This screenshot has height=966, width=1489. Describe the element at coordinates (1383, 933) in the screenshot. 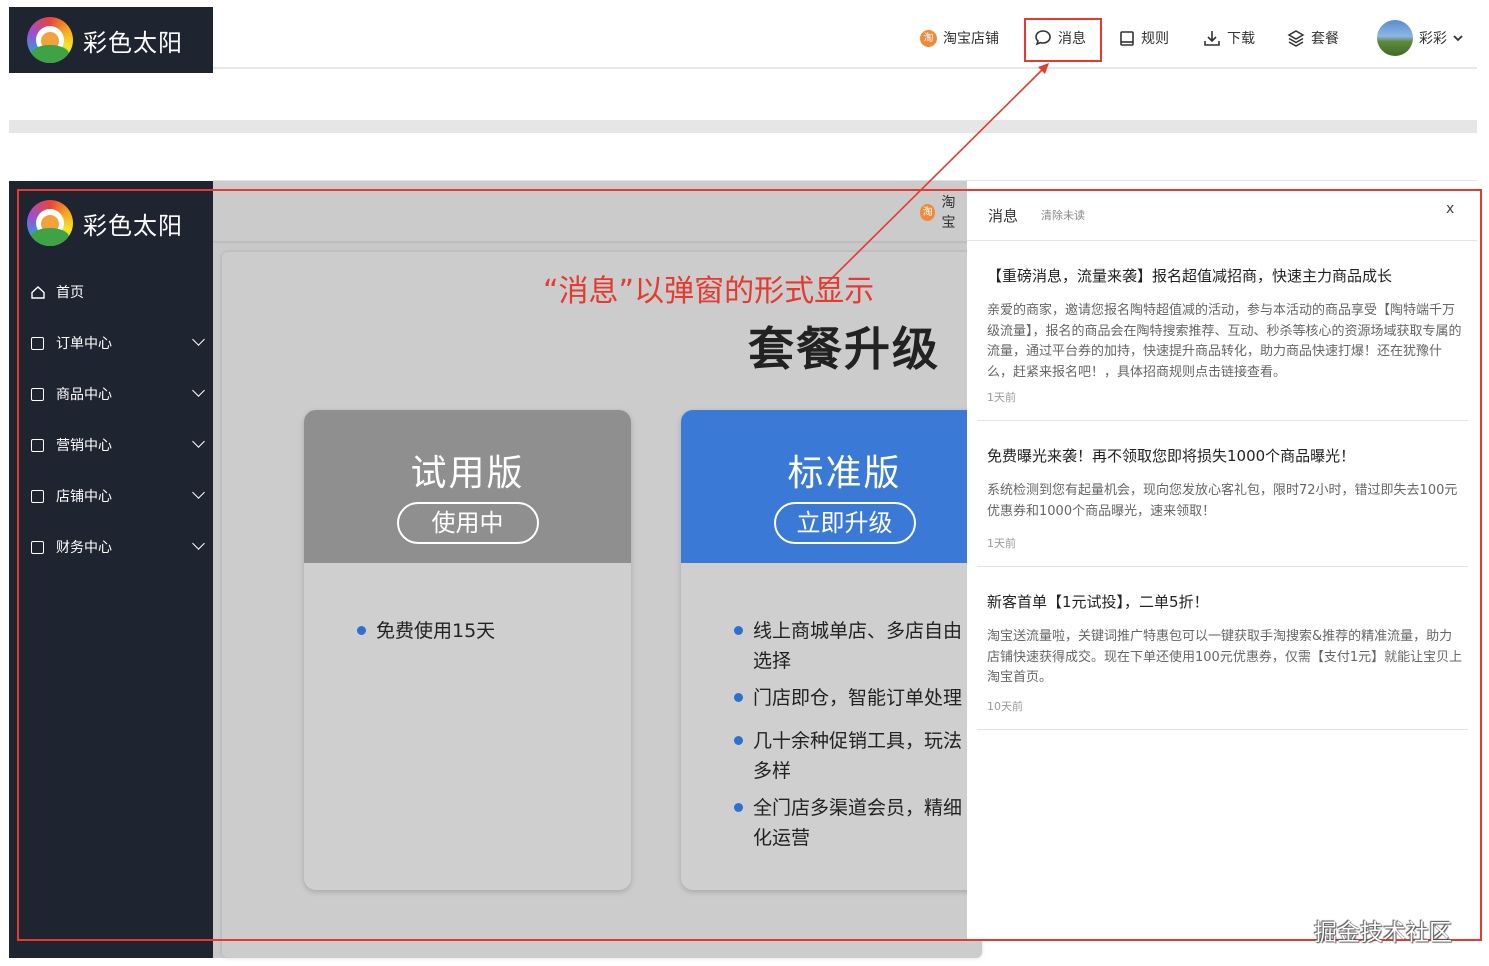

I see `watermark: 掘金技术社区` at that location.